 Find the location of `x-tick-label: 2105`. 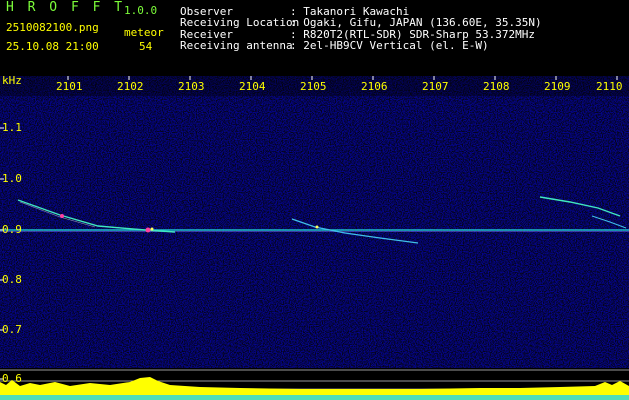

x-tick-label: 2105 is located at coordinates (313, 86).